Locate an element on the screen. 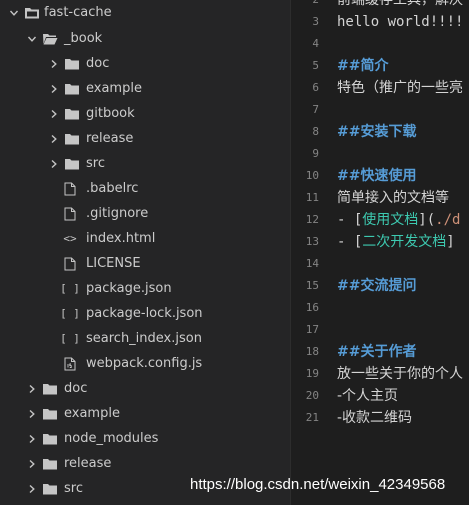 The height and width of the screenshot is (505, 469). line-number: 11 is located at coordinates (312, 197).